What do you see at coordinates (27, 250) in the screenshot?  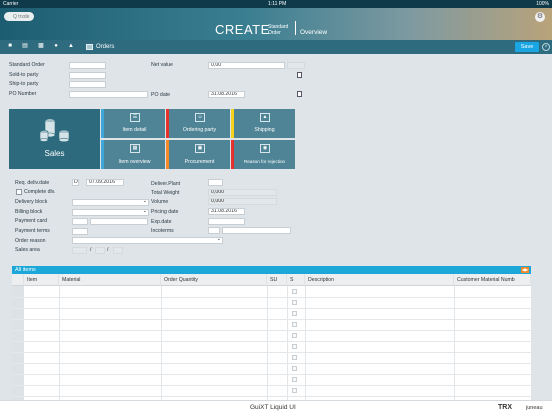 I see `sales-area-label: Sales area` at bounding box center [27, 250].